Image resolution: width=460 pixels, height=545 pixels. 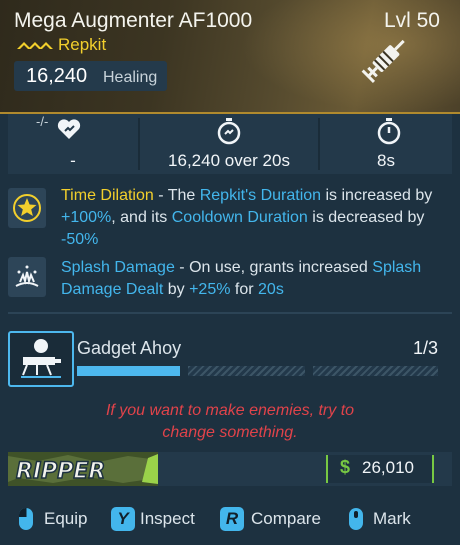 I want to click on perk-name: Time Dilation, so click(x=107, y=195).